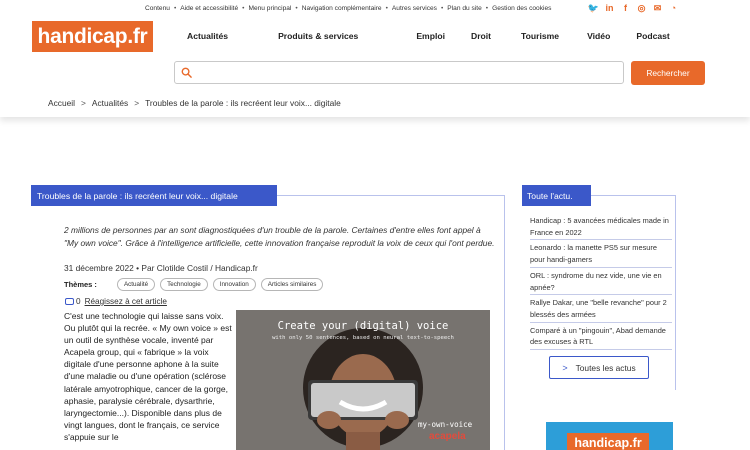  Describe the element at coordinates (184, 284) in the screenshot. I see `theme-tag: Technologie` at that location.